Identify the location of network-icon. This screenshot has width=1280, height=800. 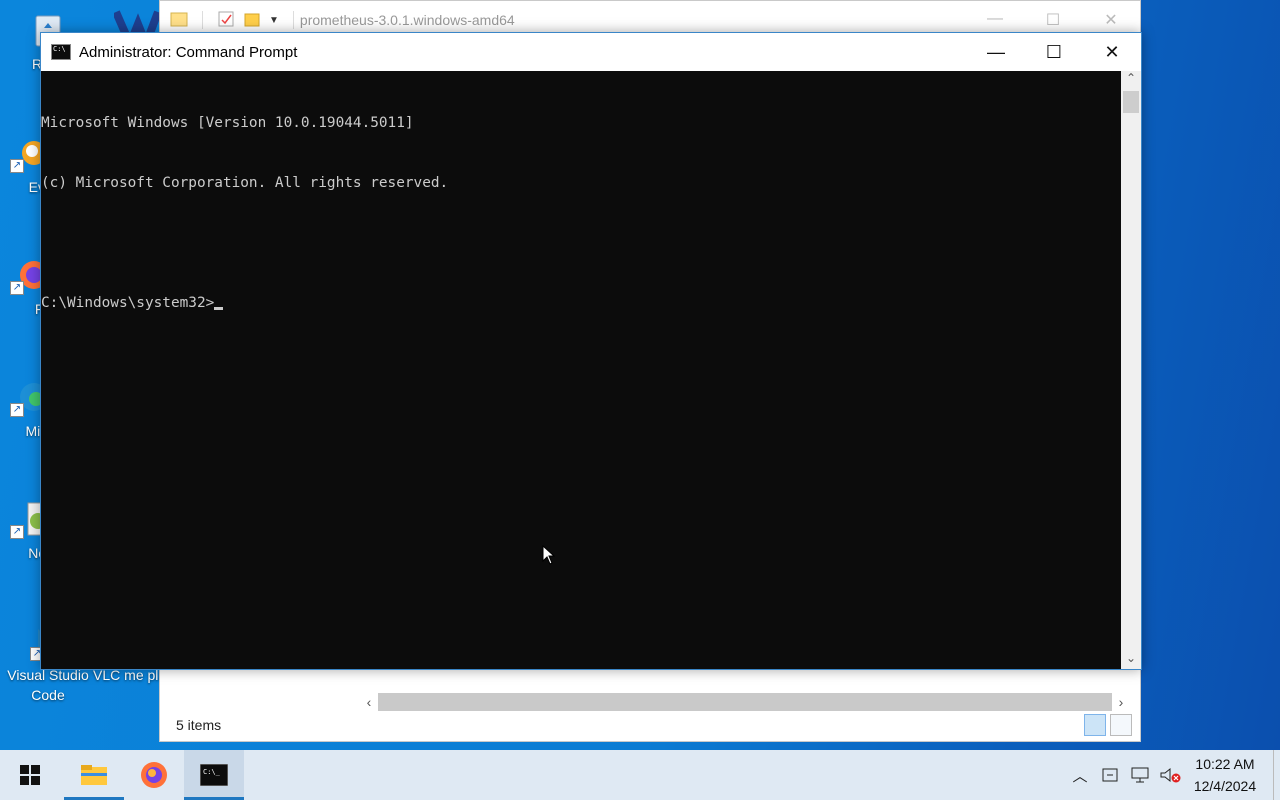
(1140, 775).